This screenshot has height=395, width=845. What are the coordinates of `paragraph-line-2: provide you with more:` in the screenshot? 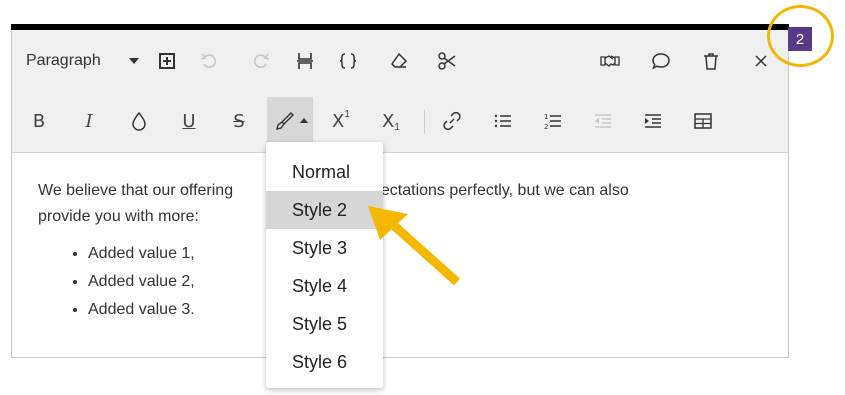 It's located at (118, 216).